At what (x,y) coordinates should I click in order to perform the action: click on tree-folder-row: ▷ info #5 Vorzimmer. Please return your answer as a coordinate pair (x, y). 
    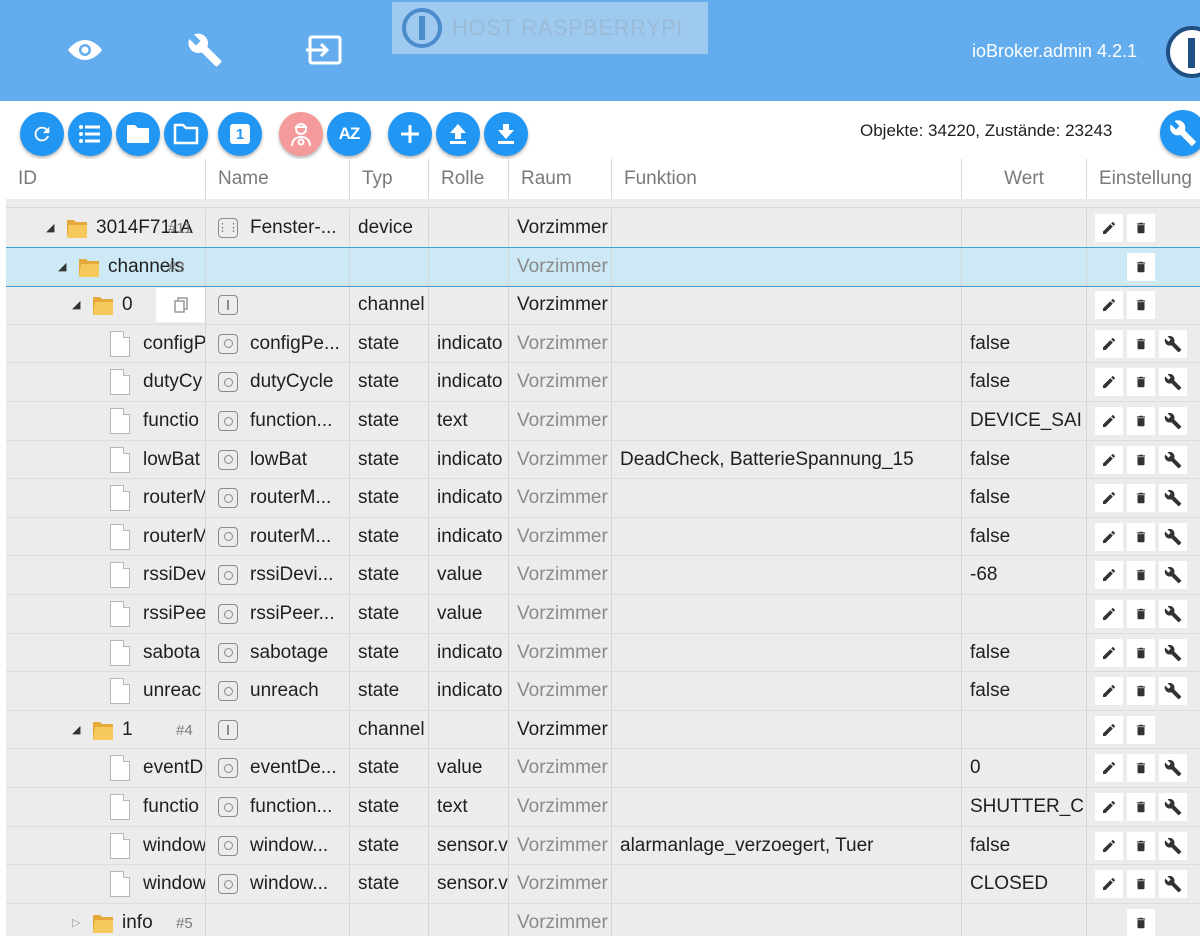
    Looking at the image, I should click on (603, 919).